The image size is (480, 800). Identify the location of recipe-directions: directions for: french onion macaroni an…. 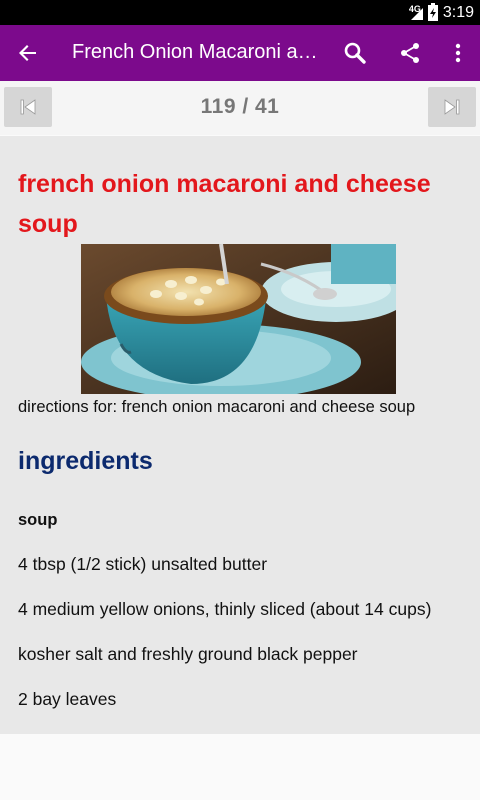
(217, 407).